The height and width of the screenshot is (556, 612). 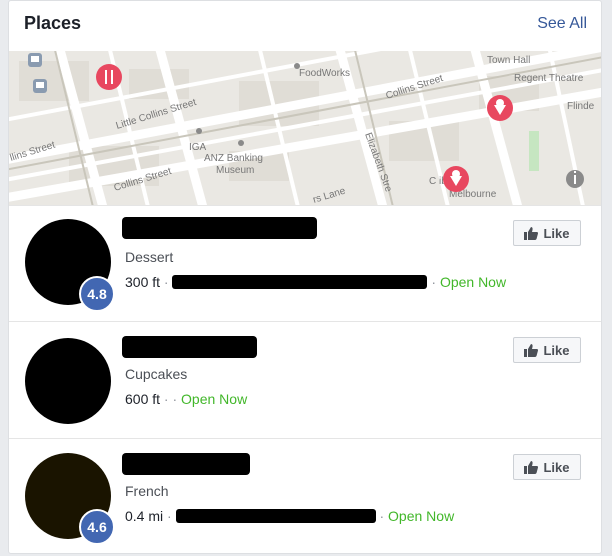 What do you see at coordinates (97, 527) in the screenshot?
I see `rating-badge: 4.6` at bounding box center [97, 527].